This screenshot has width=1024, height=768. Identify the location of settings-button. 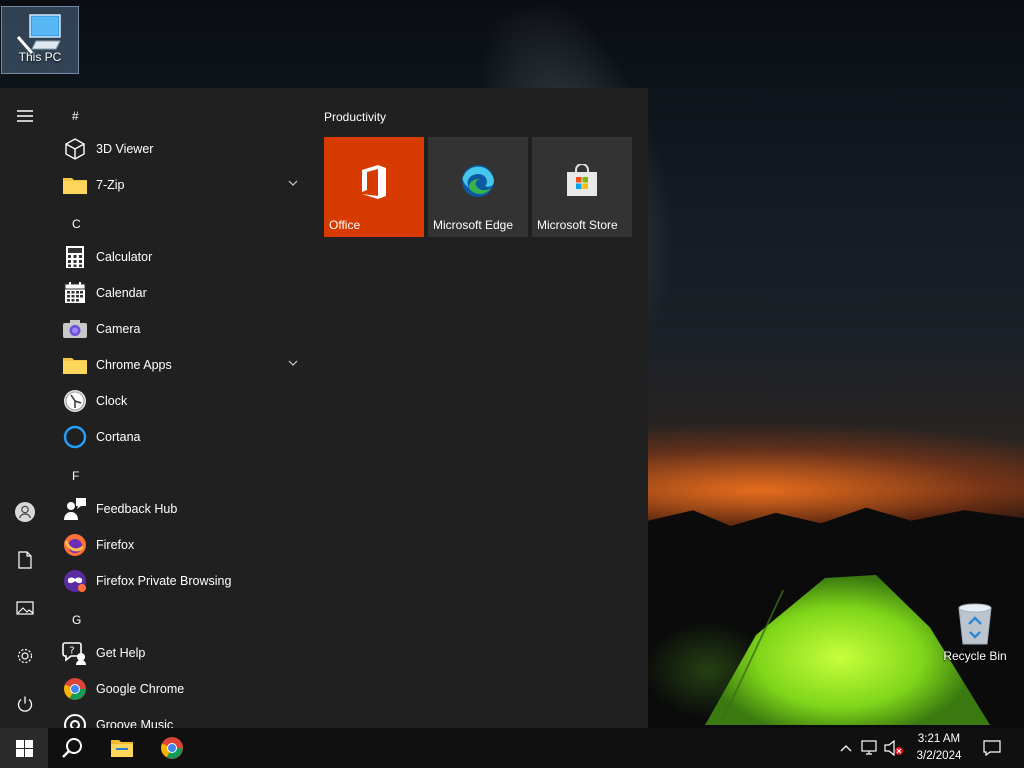
(25, 656).